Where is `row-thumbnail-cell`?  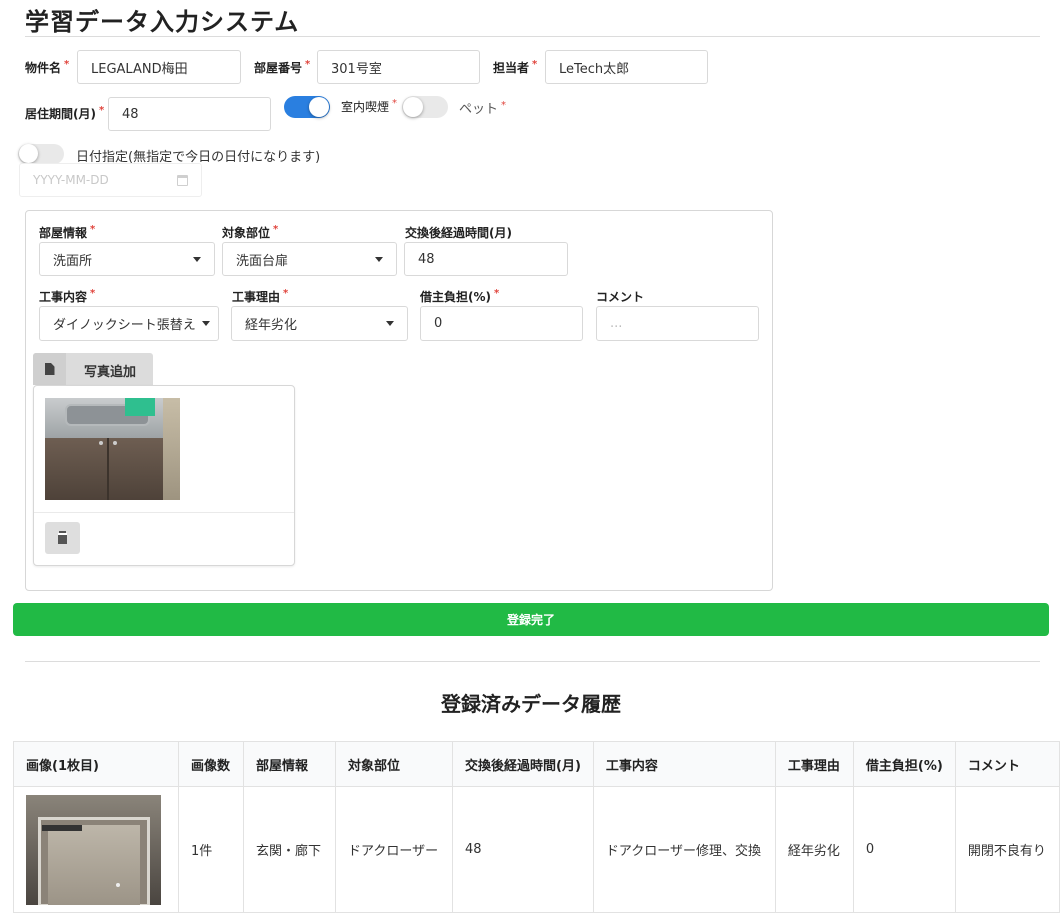
row-thumbnail-cell is located at coordinates (96, 849).